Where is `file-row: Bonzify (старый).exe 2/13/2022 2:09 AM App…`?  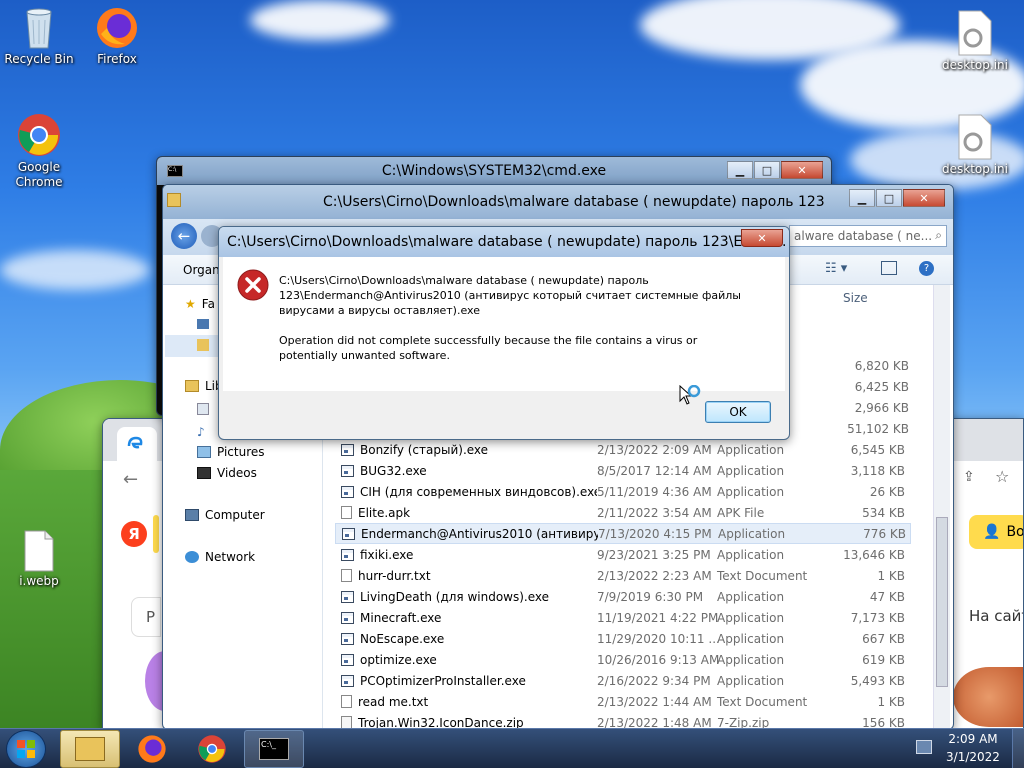
file-row: Bonzify (старый).exe 2/13/2022 2:09 AM App… is located at coordinates (623, 449).